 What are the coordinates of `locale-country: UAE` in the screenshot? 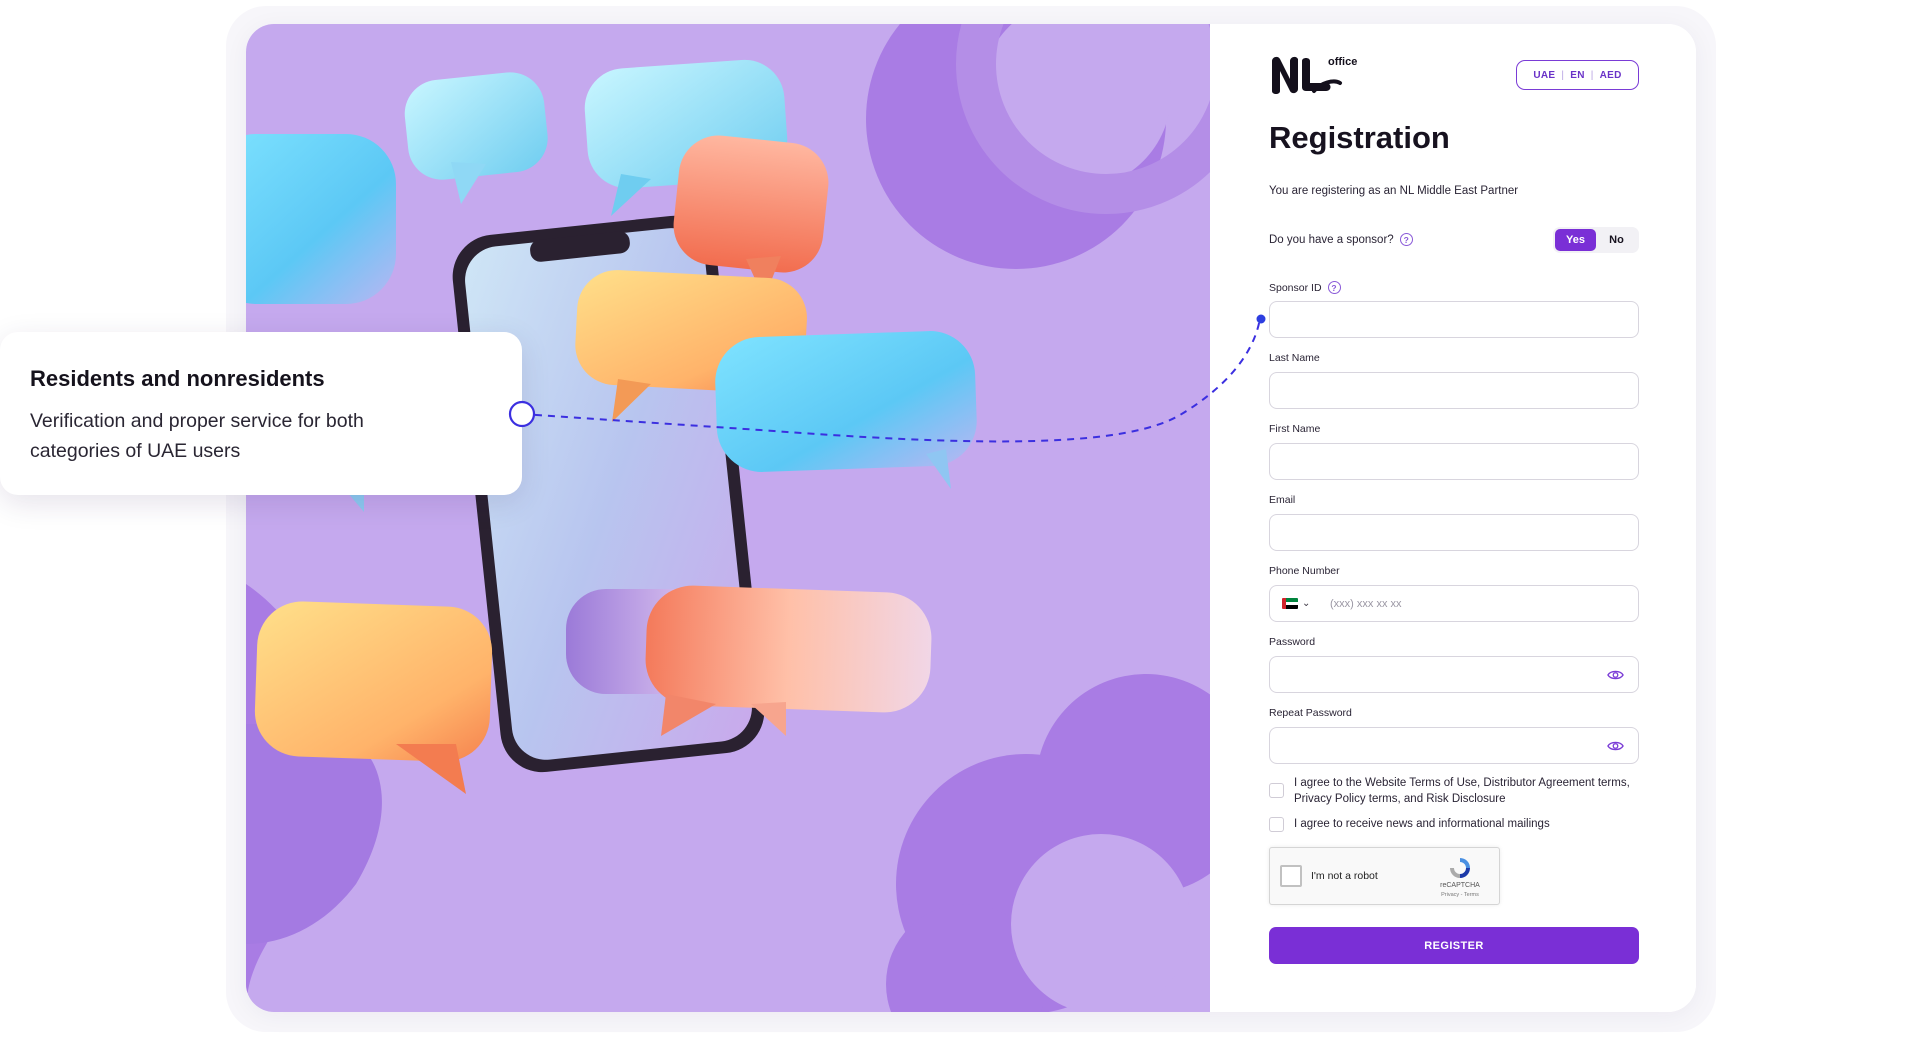 It's located at (1544, 75).